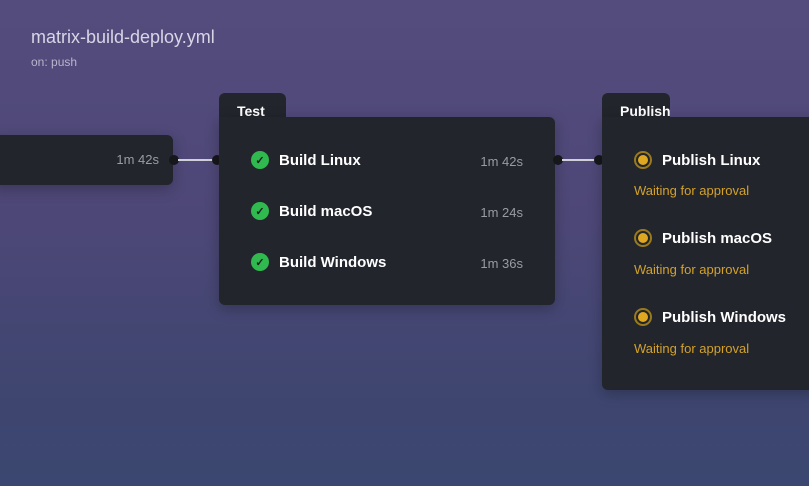  I want to click on job-name: Build Linux, so click(320, 160).